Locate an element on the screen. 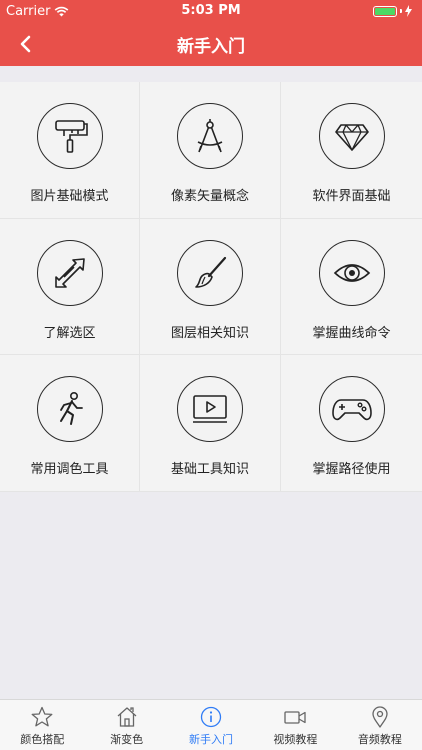 This screenshot has width=422, height=750. diamond-icon is located at coordinates (351, 137).